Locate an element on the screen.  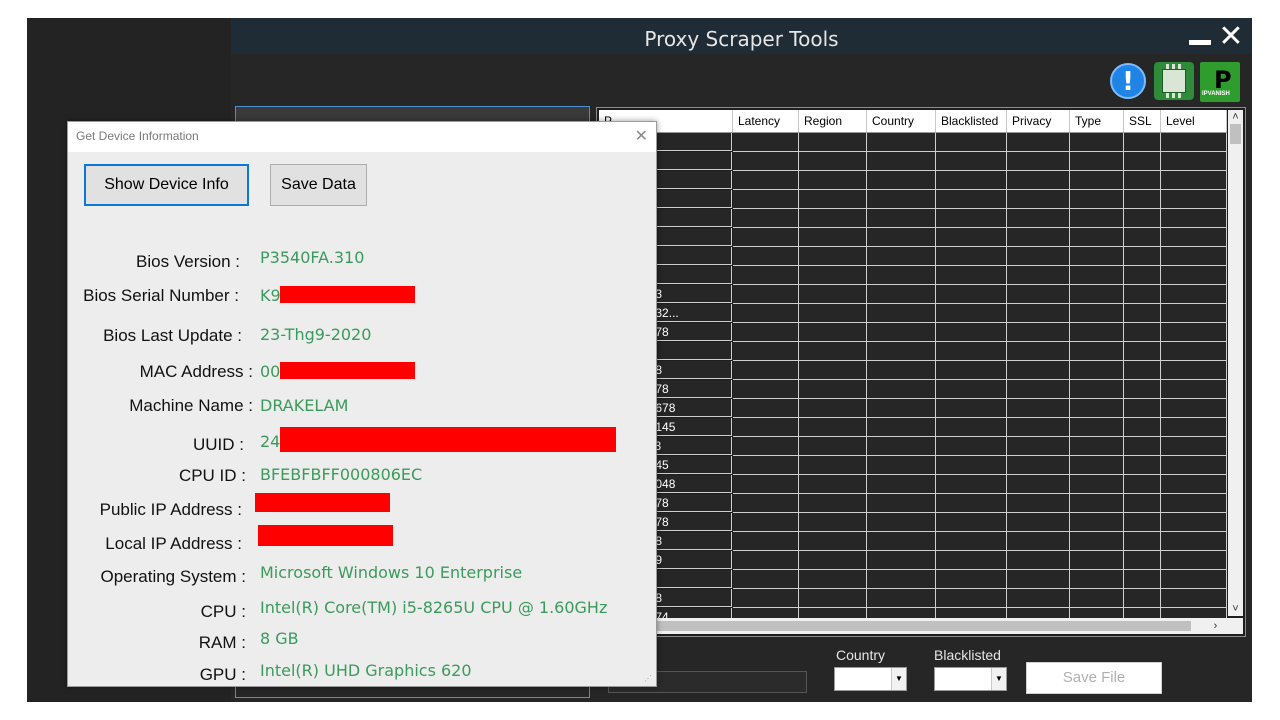
col-header-level: Level is located at coordinates (1194, 121).